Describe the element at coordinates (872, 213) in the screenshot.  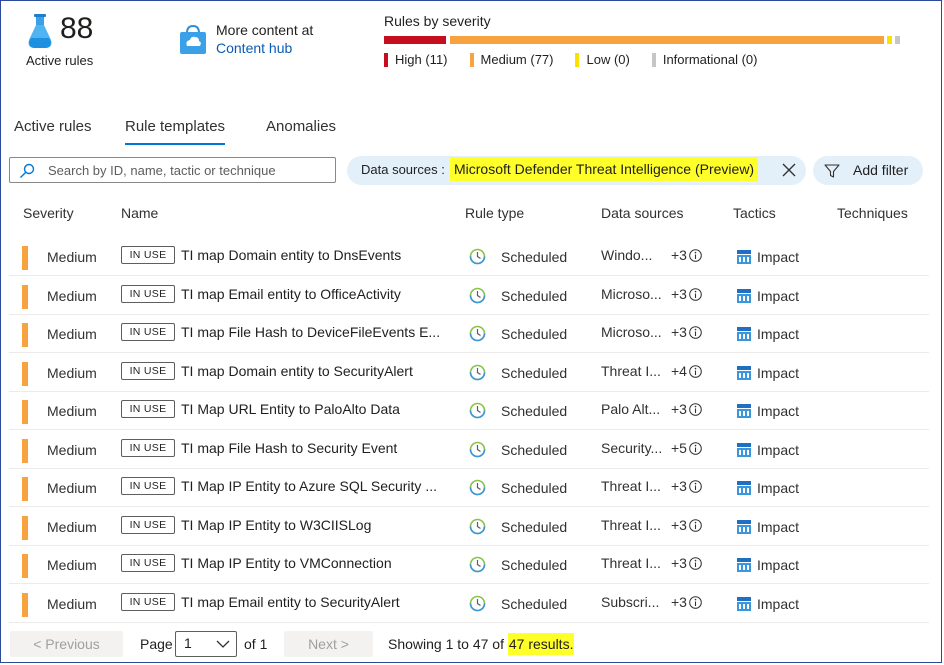
I see `col-header-techniques: Techniques` at that location.